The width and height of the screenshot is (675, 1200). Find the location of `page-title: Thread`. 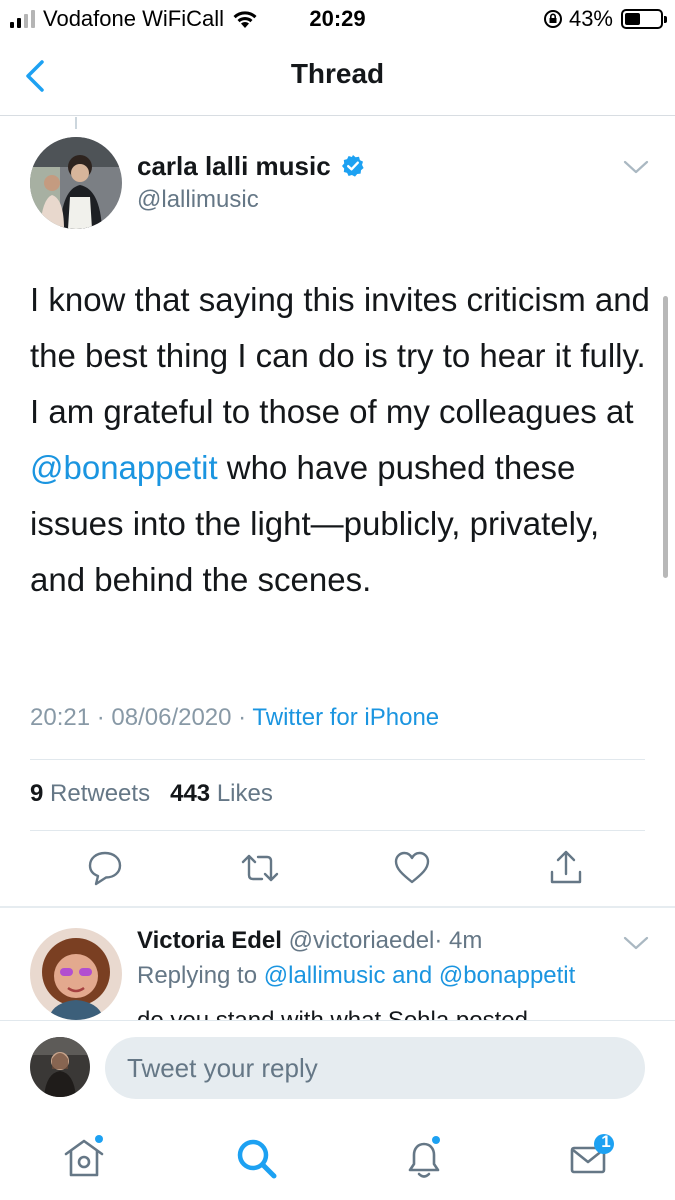

page-title: Thread is located at coordinates (337, 73).